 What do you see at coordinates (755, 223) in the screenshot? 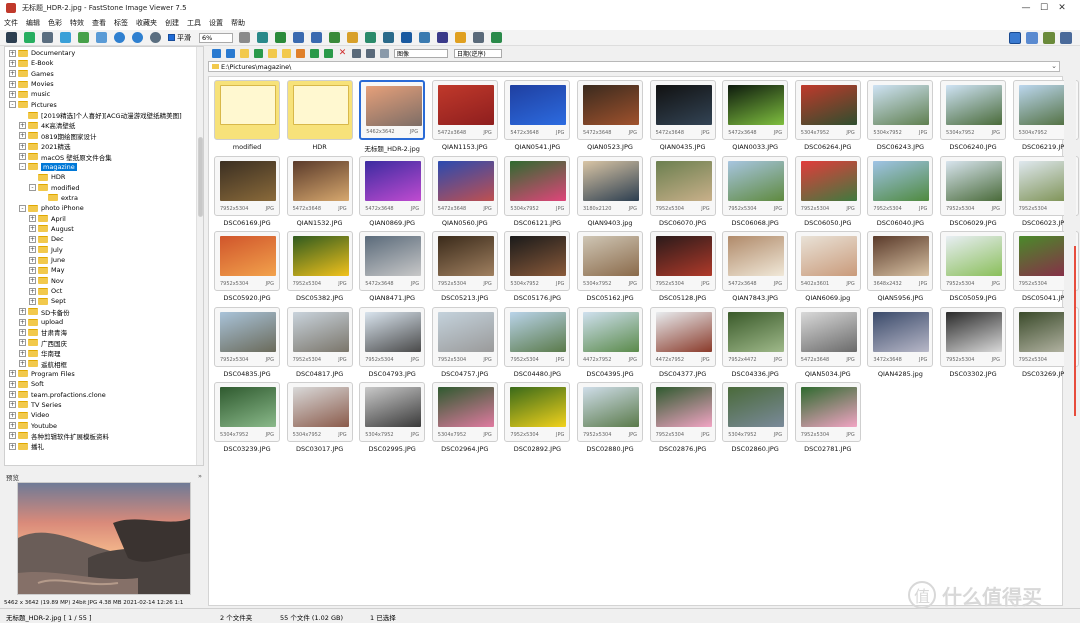
I see `thumbnail-caption: DSC06068.JPG` at bounding box center [755, 223].